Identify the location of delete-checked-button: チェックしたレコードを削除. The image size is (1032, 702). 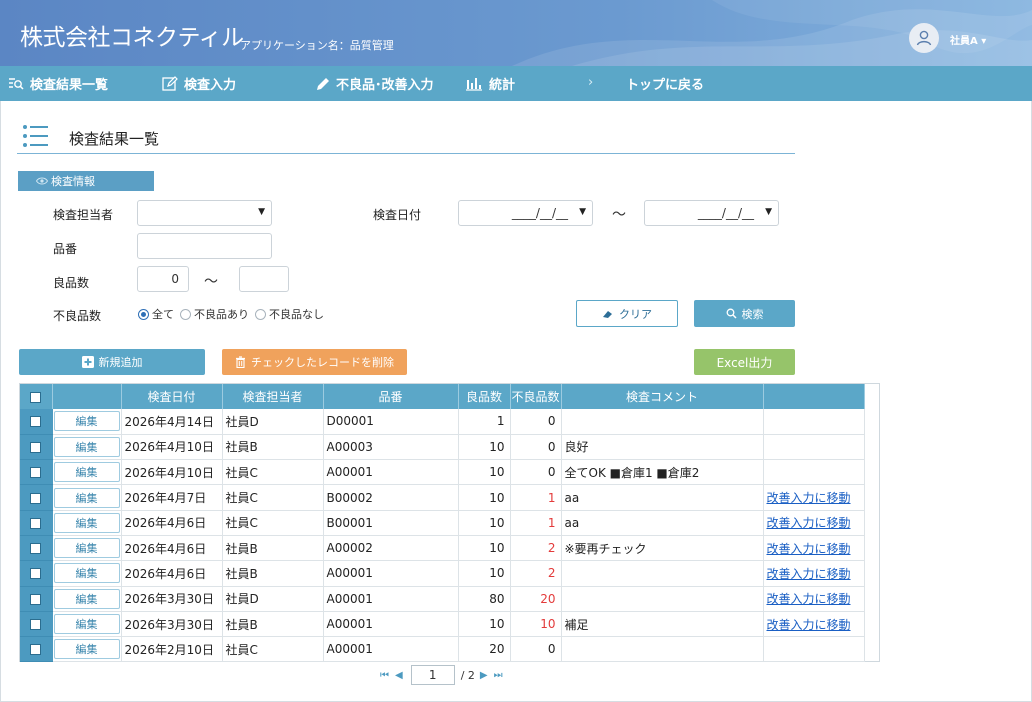
(314, 362).